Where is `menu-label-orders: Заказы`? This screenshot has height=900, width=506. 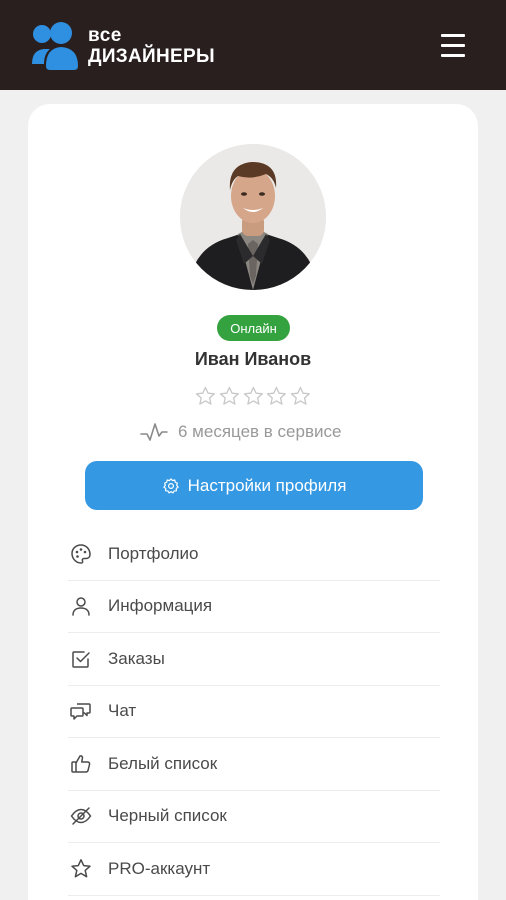
menu-label-orders: Заказы is located at coordinates (136, 658).